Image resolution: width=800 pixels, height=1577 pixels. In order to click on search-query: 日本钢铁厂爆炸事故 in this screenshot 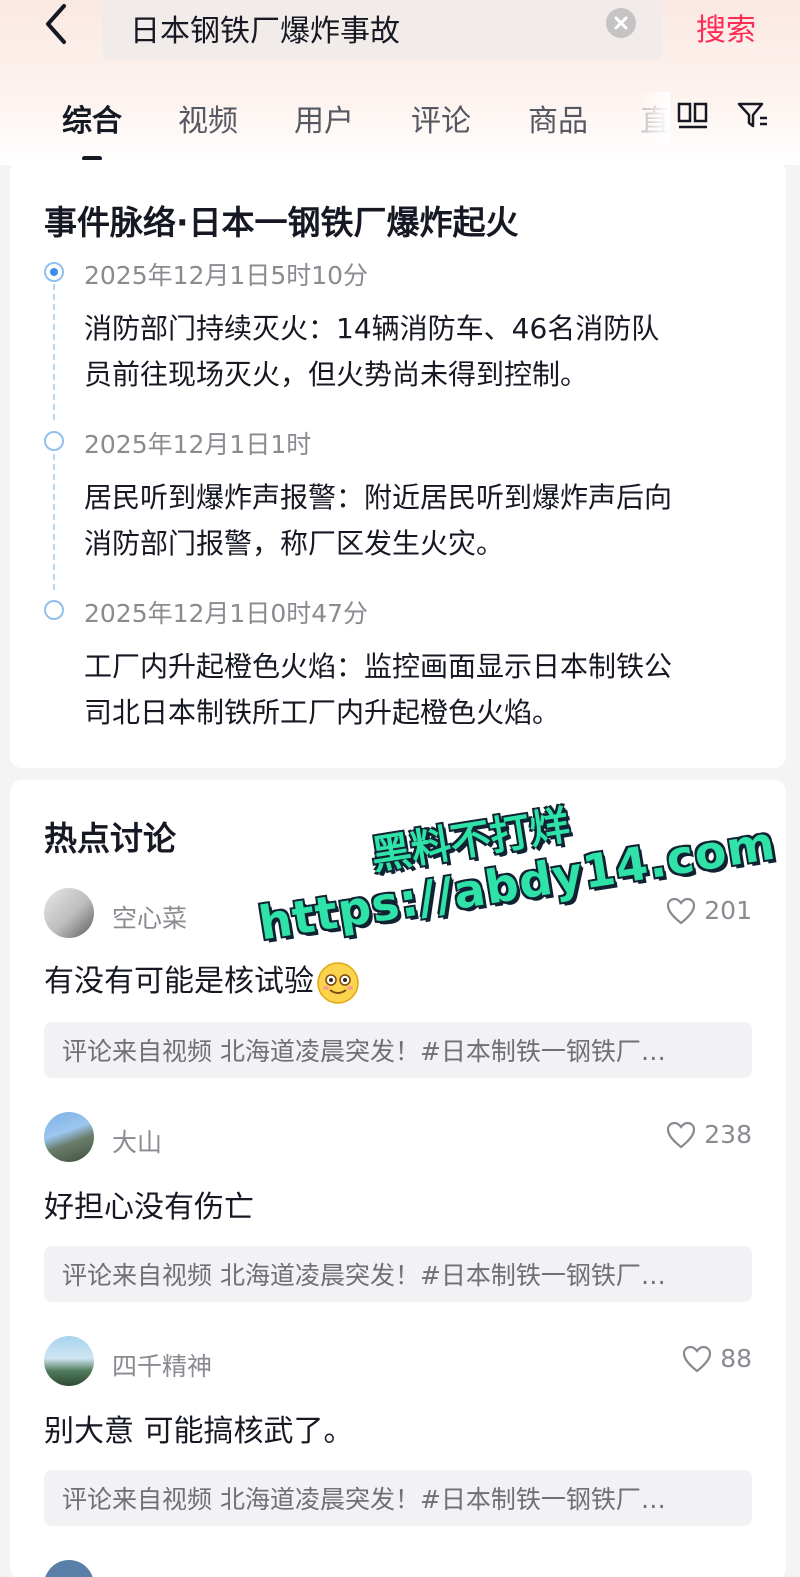, I will do `click(265, 31)`.